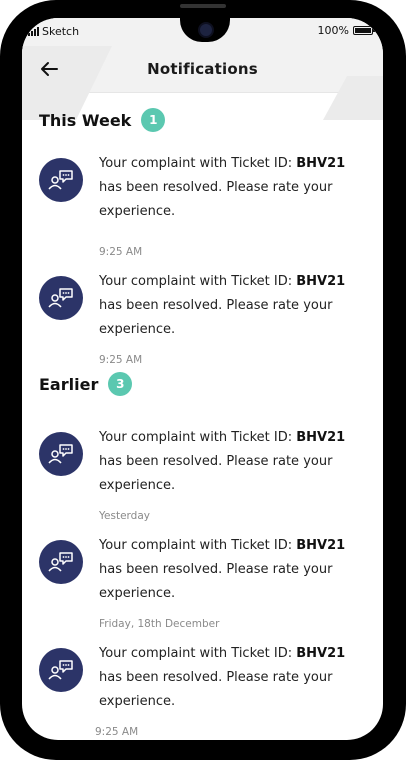 This screenshot has width=406, height=760. What do you see at coordinates (333, 30) in the screenshot?
I see `battery-percent: 100%` at bounding box center [333, 30].